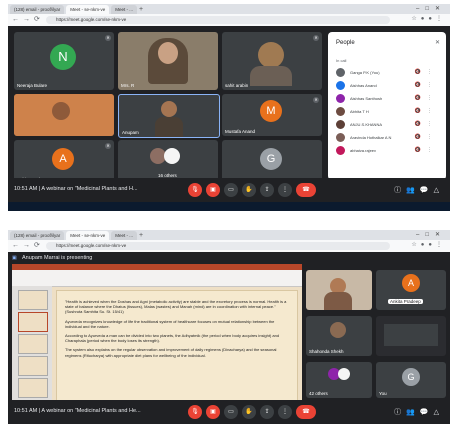 This screenshot has width=457, height=429. What do you see at coordinates (338, 301) in the screenshot?
I see `participant-video` at bounding box center [338, 301].